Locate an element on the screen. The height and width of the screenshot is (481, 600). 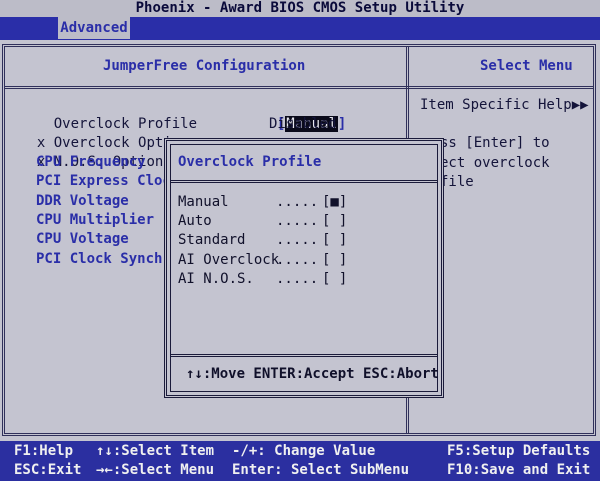
key-select-menu: →←:Select Menu is located at coordinates (155, 470).